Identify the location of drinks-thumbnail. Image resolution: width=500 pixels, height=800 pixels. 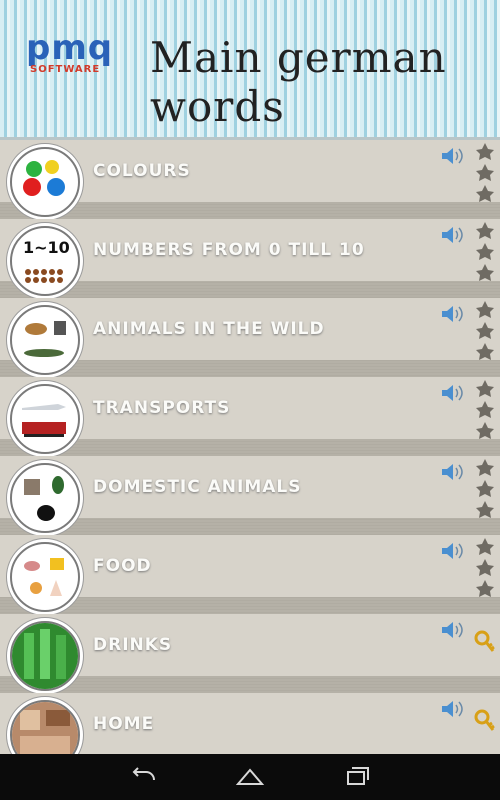
(45, 656).